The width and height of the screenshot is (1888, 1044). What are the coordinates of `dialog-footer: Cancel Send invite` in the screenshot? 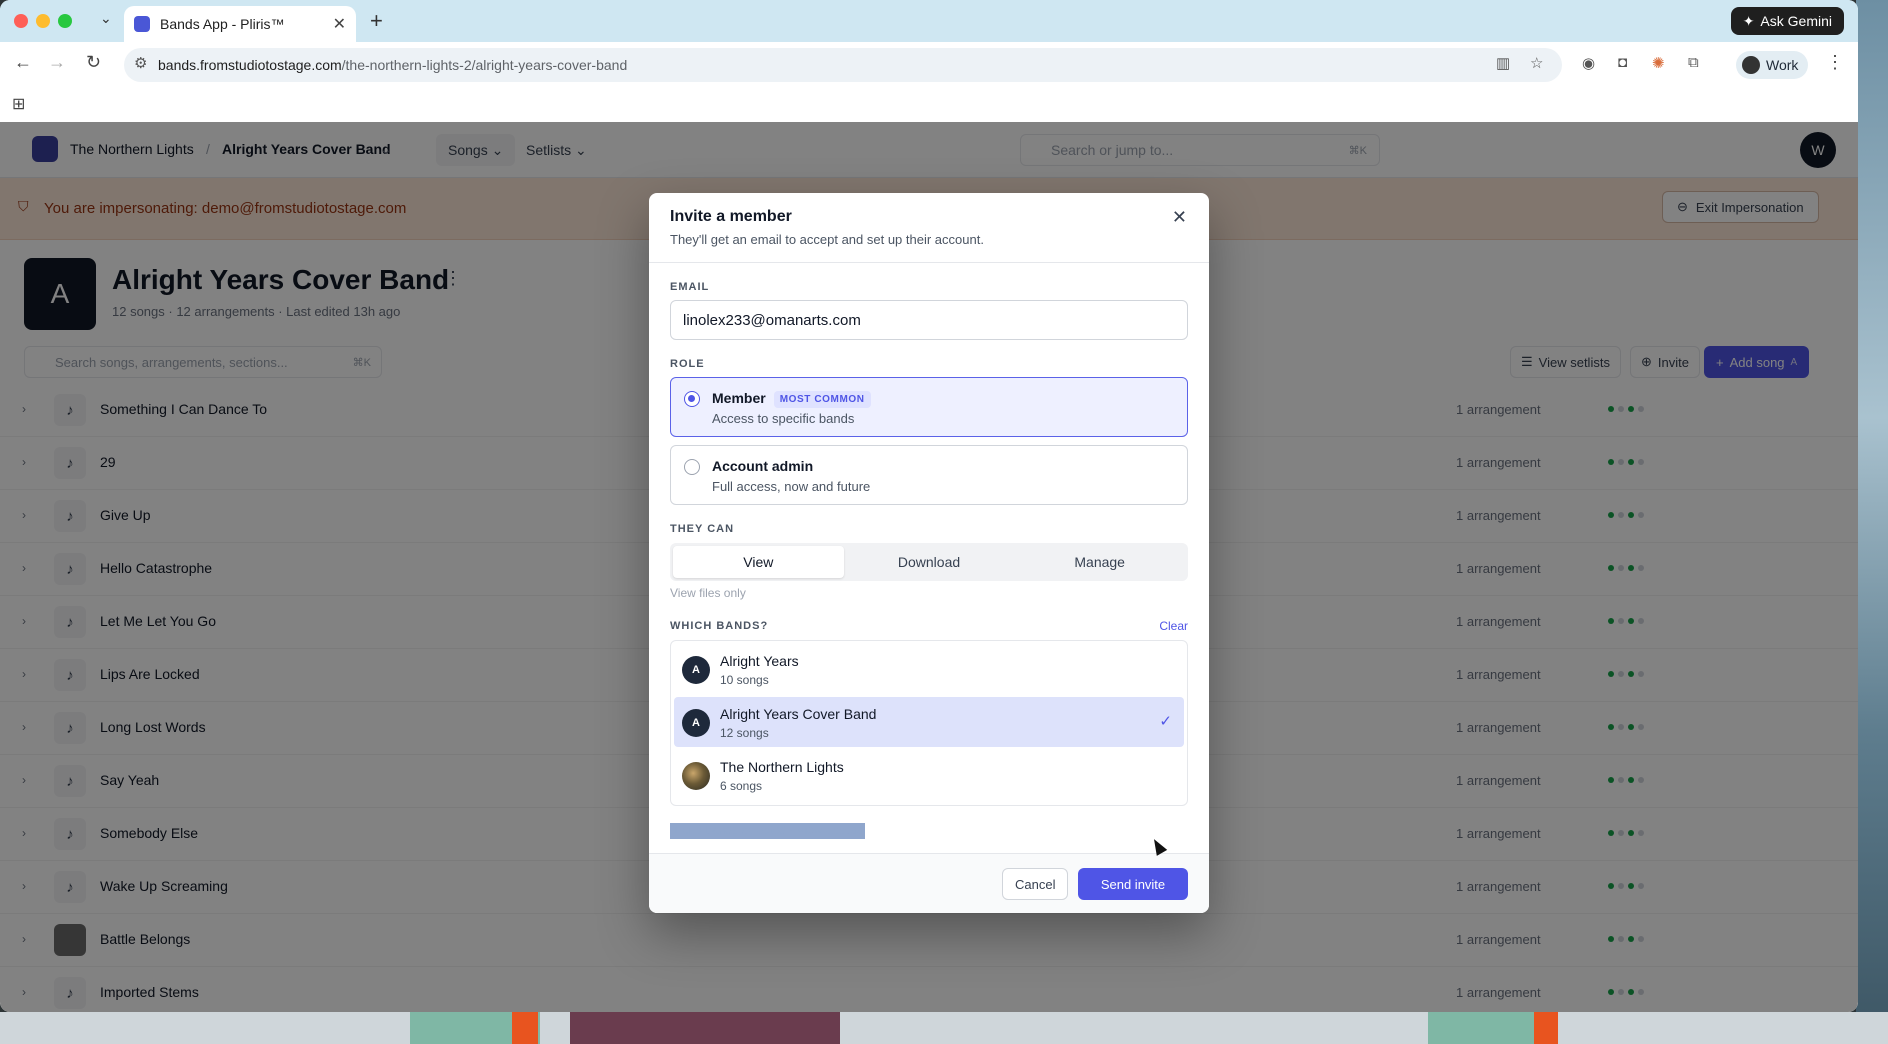 It's located at (929, 883).